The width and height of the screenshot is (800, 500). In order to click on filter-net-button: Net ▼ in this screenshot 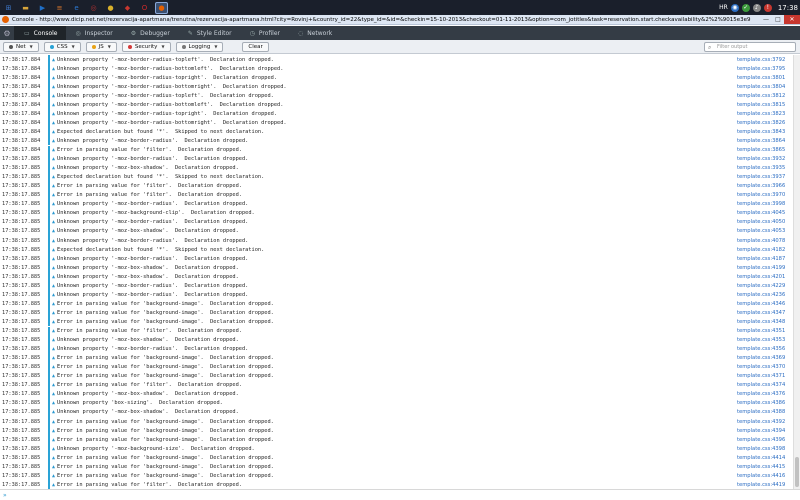, I will do `click(21, 46)`.